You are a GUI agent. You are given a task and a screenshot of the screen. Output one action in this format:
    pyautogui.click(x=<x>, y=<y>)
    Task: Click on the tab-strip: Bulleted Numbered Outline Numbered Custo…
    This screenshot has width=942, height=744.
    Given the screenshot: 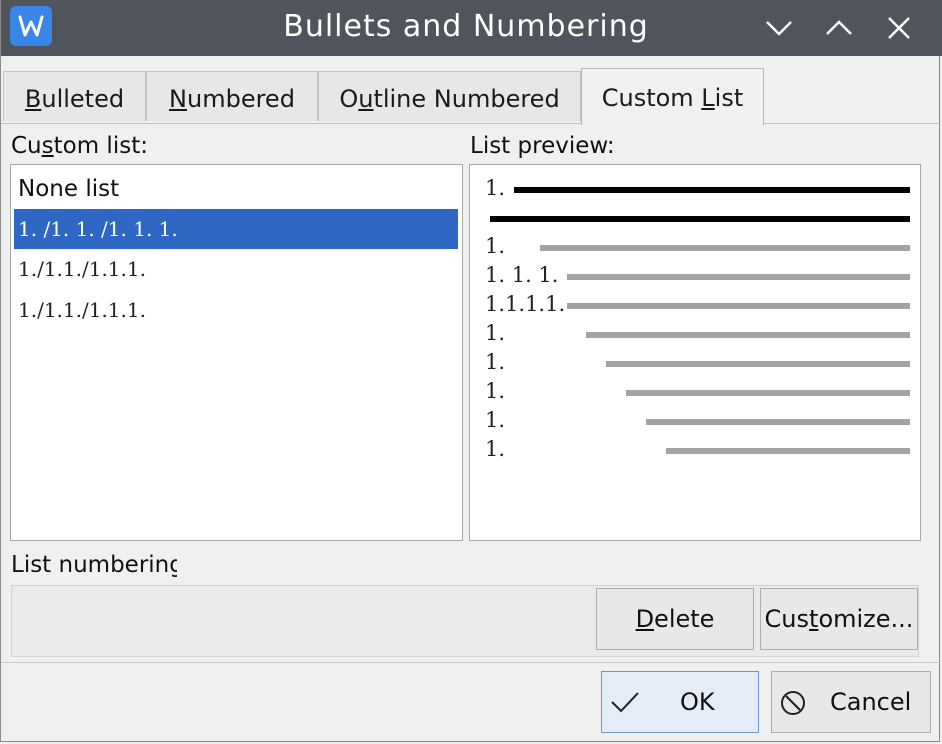 What is the action you would take?
    pyautogui.click(x=471, y=96)
    